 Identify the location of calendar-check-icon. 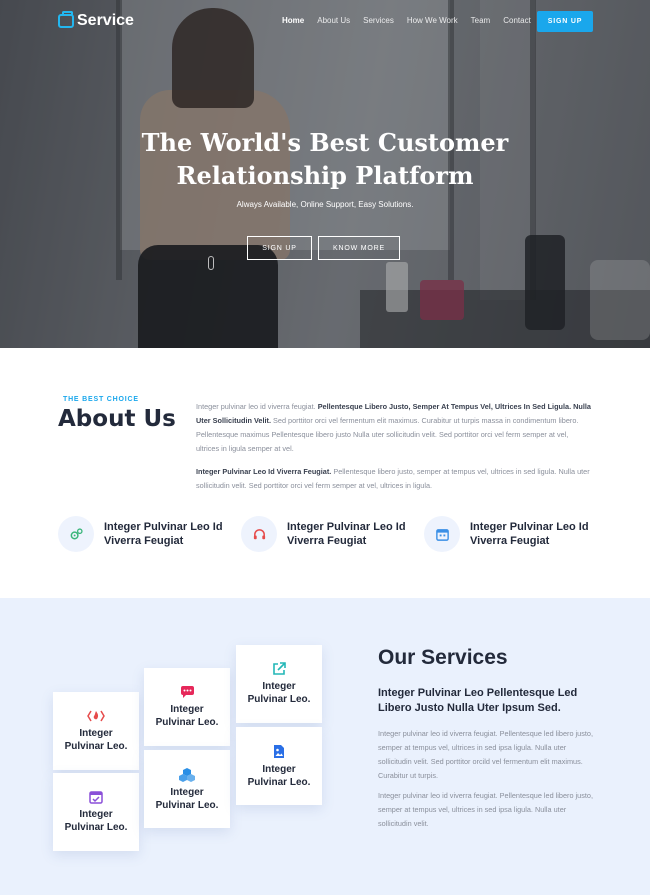
(96, 797).